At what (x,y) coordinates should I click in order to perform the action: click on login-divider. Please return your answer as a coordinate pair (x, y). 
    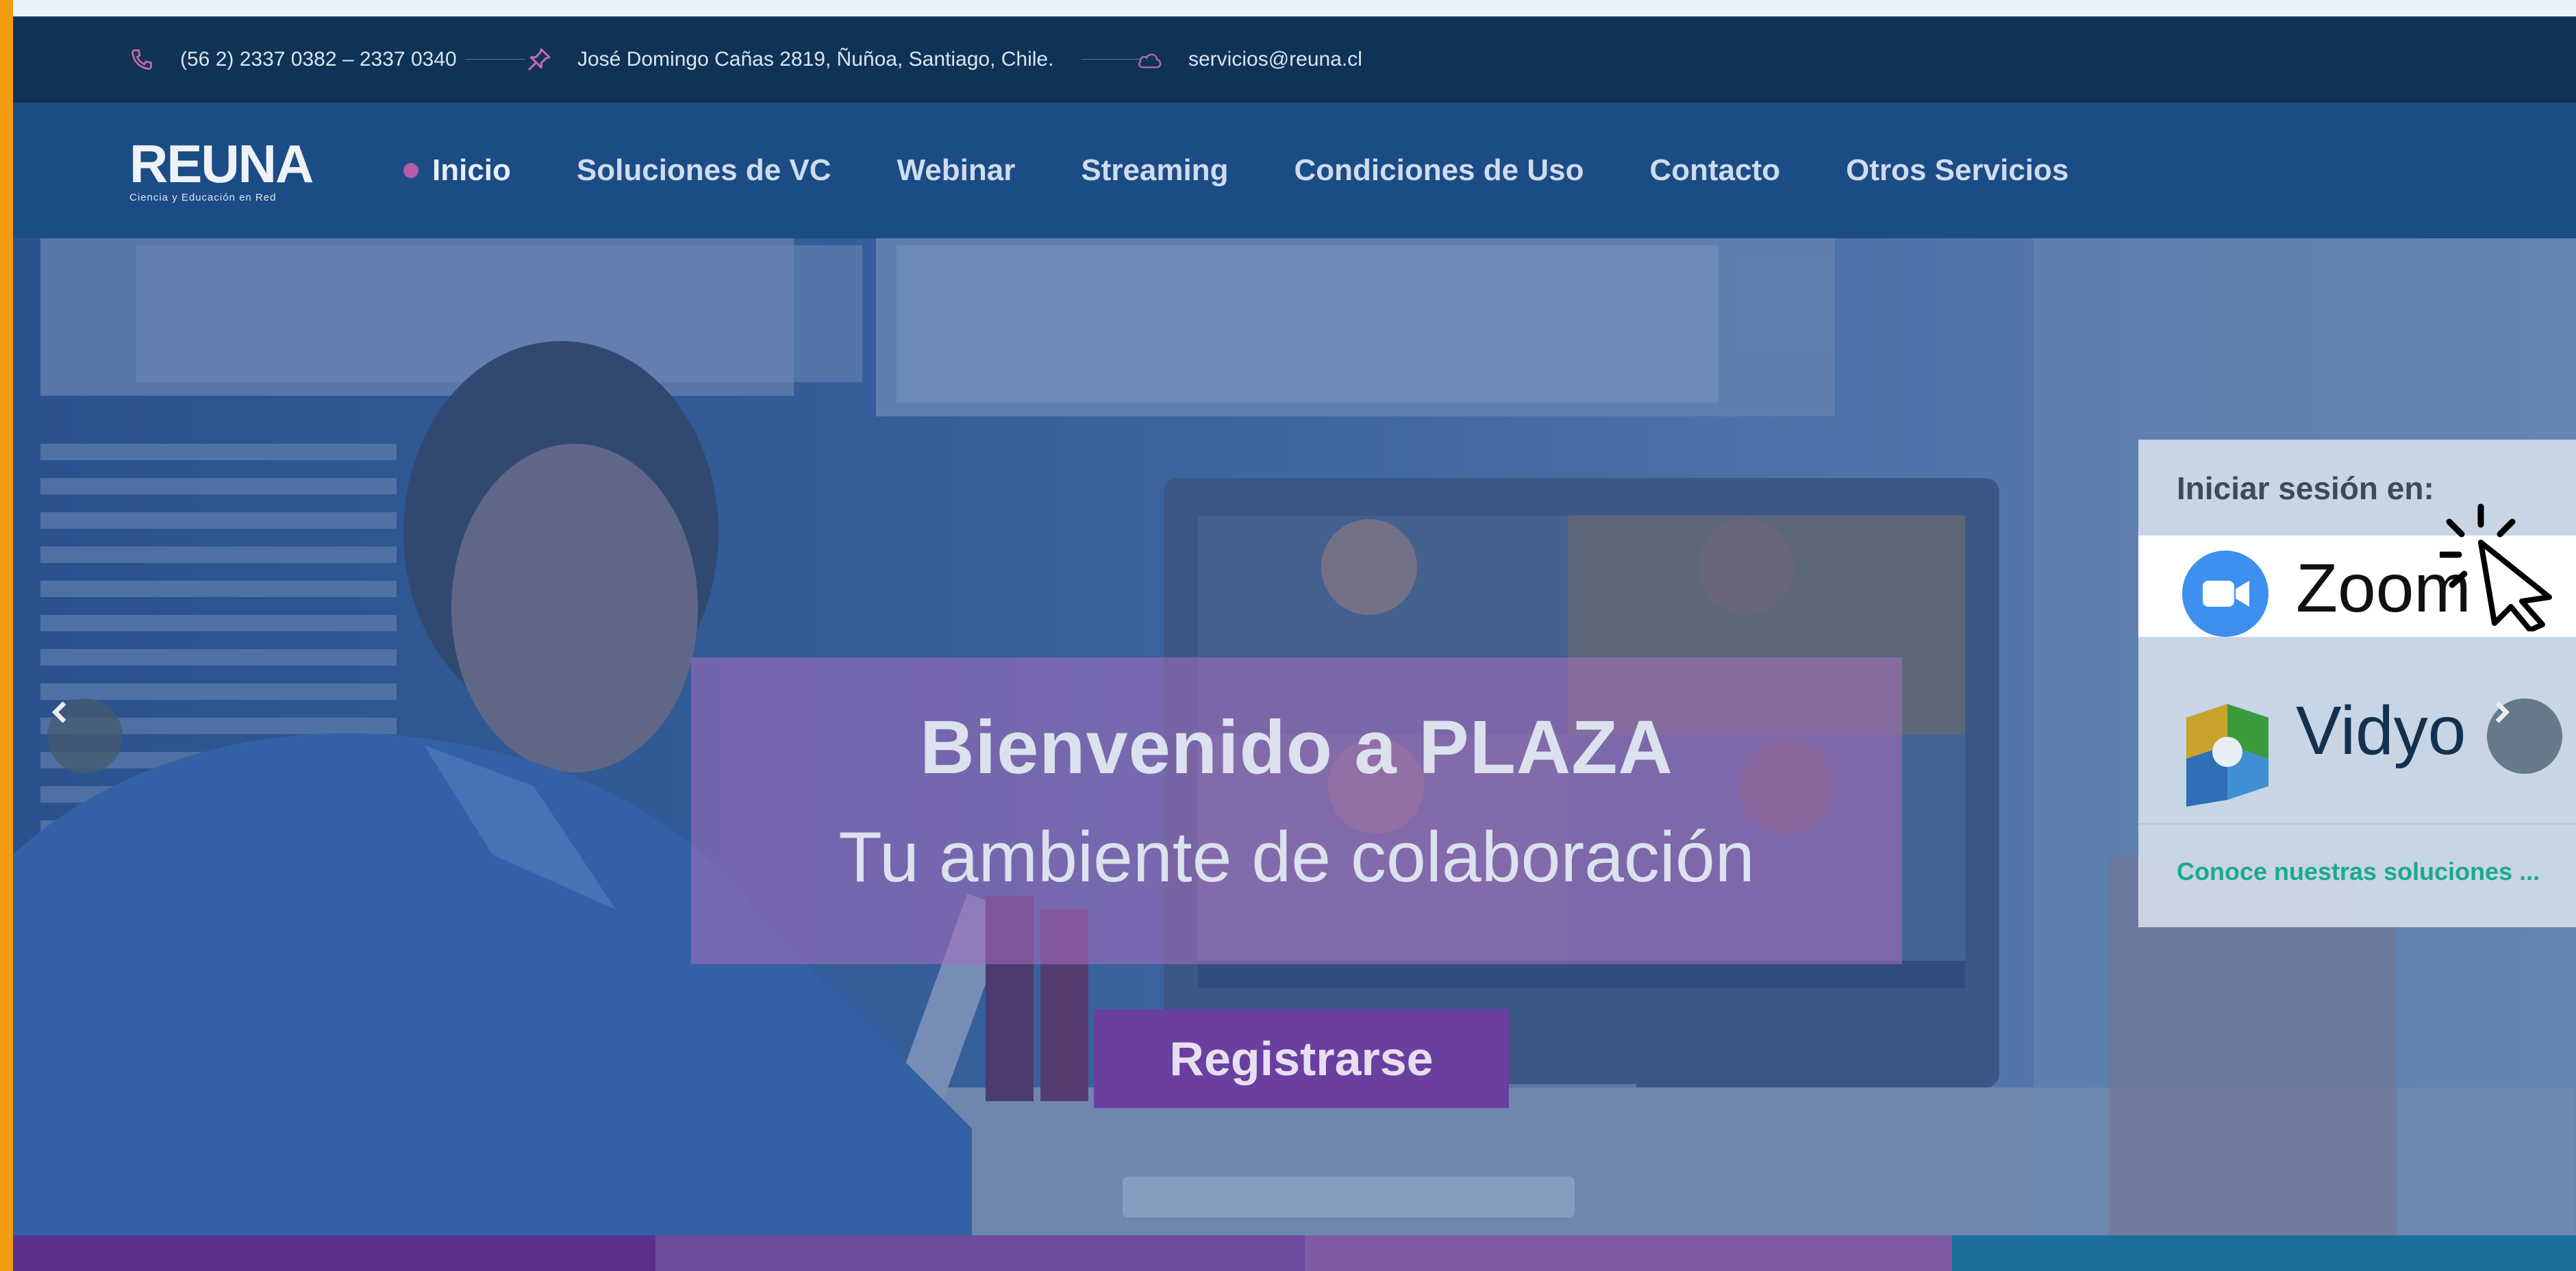
    Looking at the image, I should click on (2357, 824).